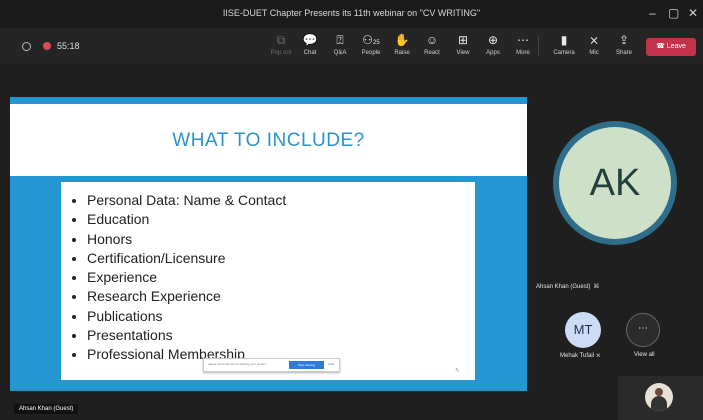 Image resolution: width=703 pixels, height=420 pixels. Describe the element at coordinates (583, 330) in the screenshot. I see `avatar-mt: MT` at that location.